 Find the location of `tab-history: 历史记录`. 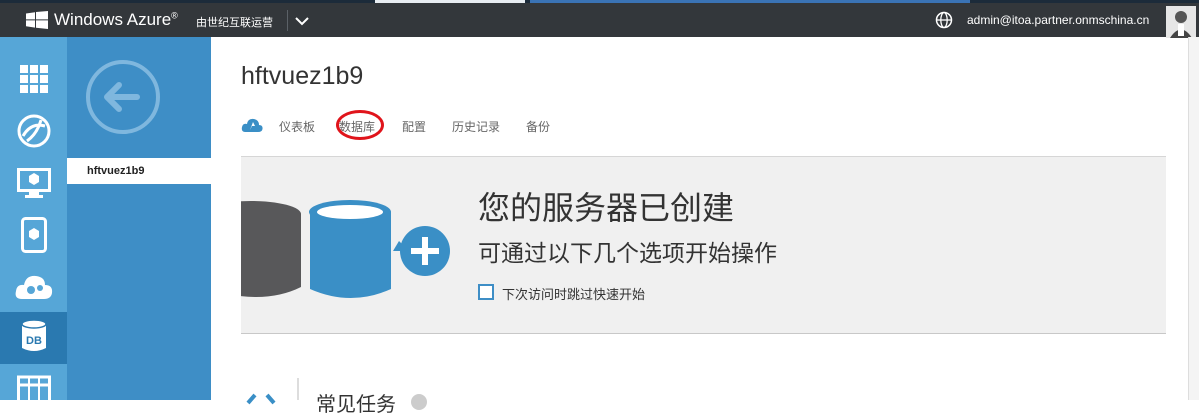

tab-history: 历史记录 is located at coordinates (476, 126).